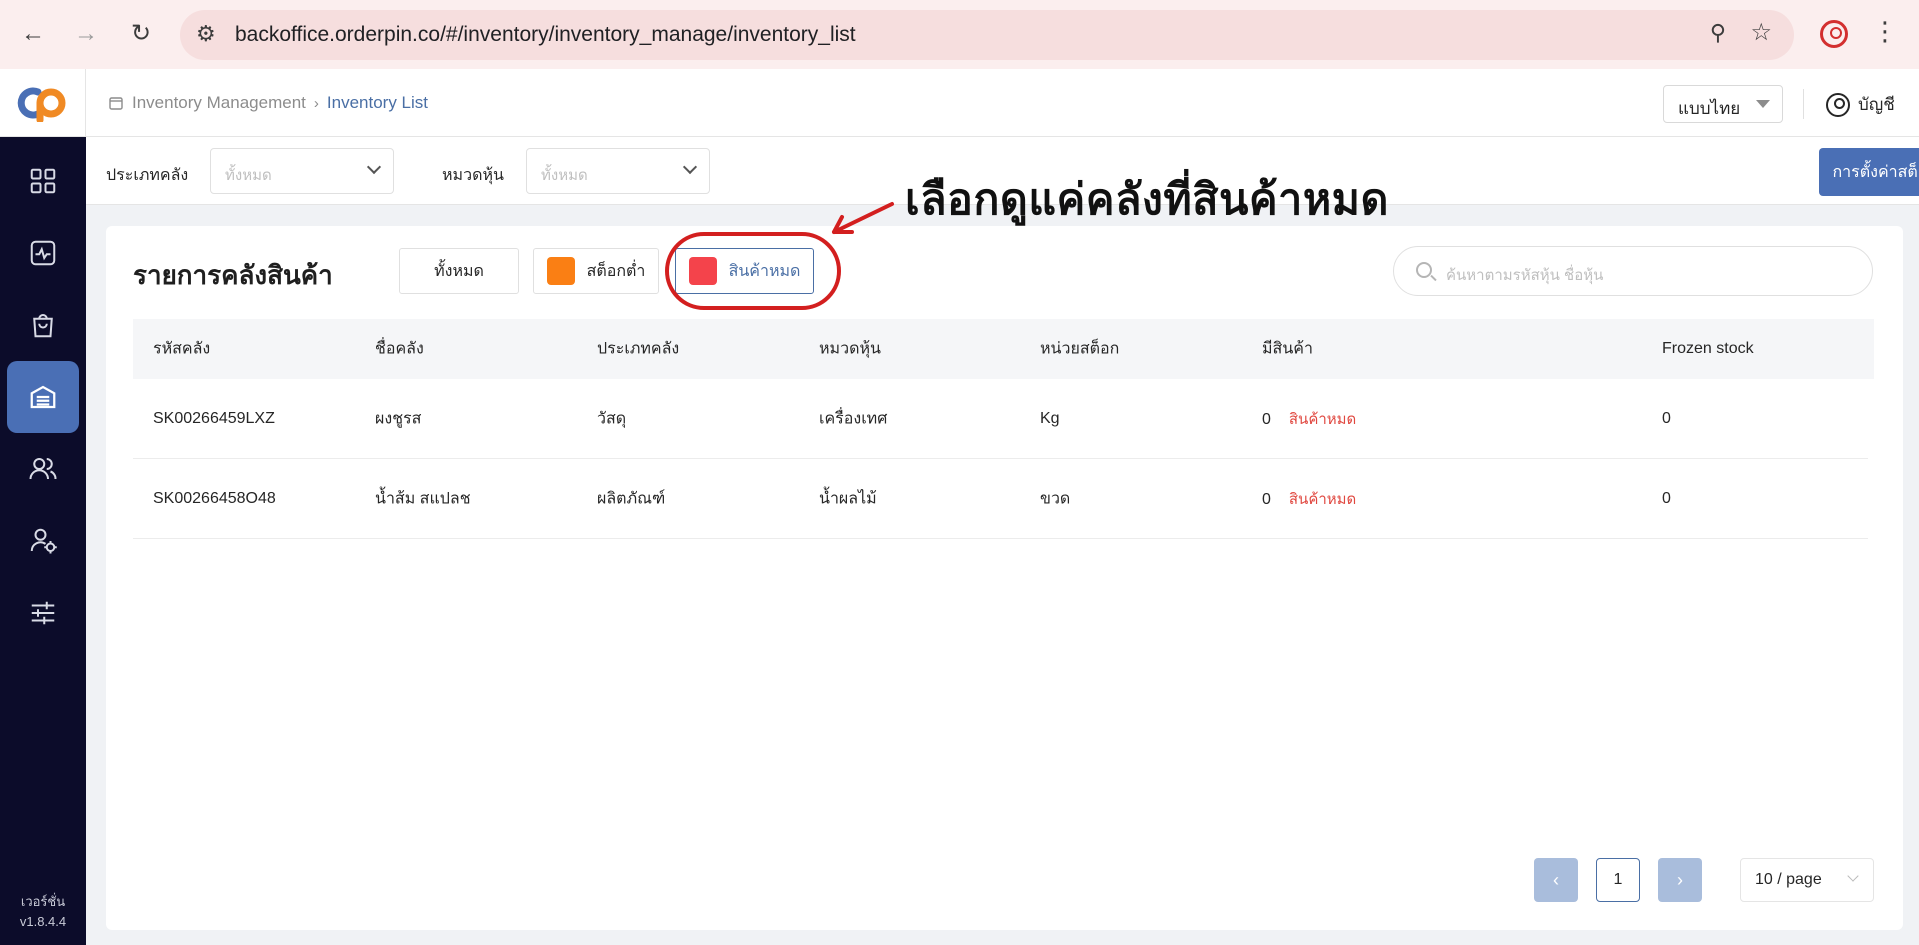 This screenshot has height=945, width=1919. I want to click on sidebar-item-orders, so click(43, 325).